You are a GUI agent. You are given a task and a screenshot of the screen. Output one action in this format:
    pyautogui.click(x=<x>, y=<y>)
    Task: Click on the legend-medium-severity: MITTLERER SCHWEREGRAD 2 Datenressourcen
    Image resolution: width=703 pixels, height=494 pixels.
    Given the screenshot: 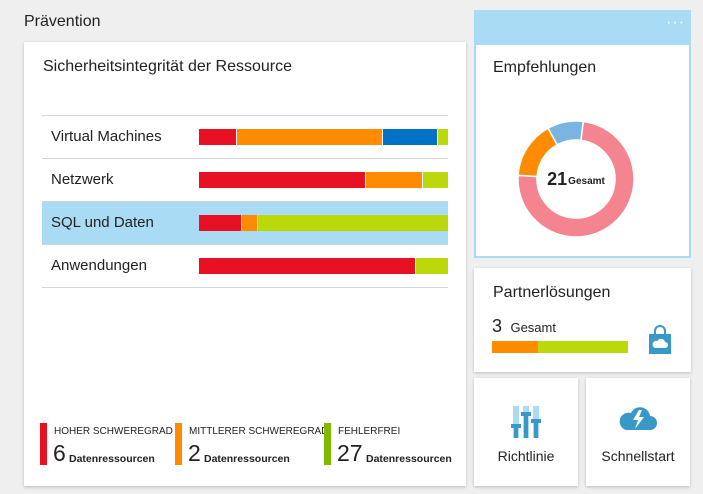 What is the action you would take?
    pyautogui.click(x=251, y=445)
    